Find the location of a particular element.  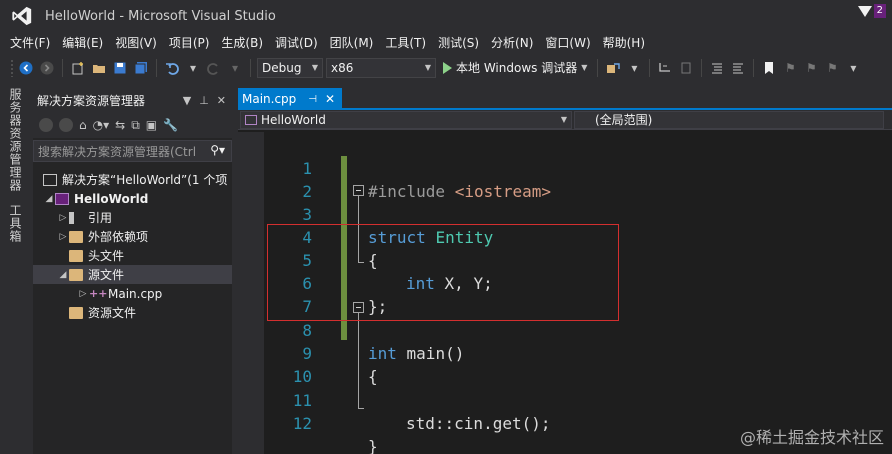

menu-edit: 编辑(E) is located at coordinates (82, 42).